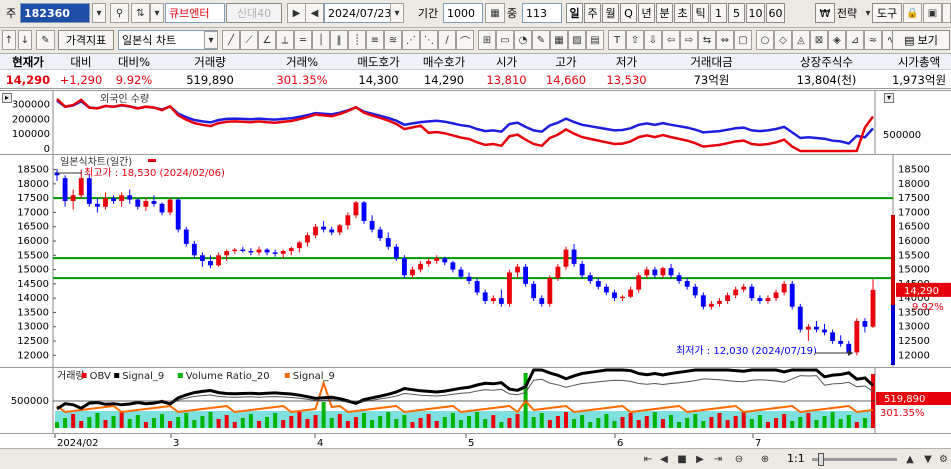  What do you see at coordinates (653, 40) in the screenshot?
I see `arrow-down-tool-icon: ⇩` at bounding box center [653, 40].